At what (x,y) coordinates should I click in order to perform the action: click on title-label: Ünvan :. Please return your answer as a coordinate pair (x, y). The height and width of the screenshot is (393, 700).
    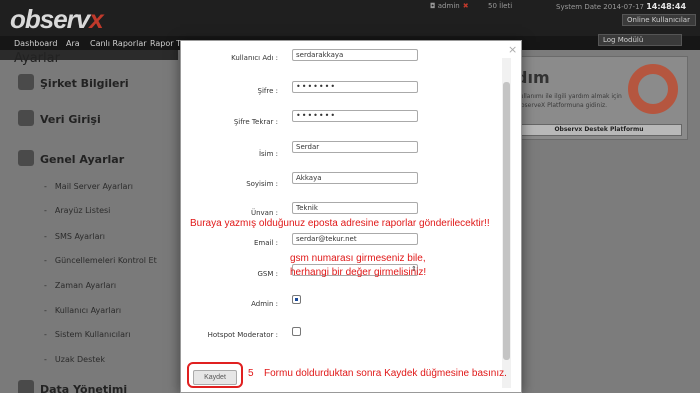
    Looking at the image, I should click on (264, 213).